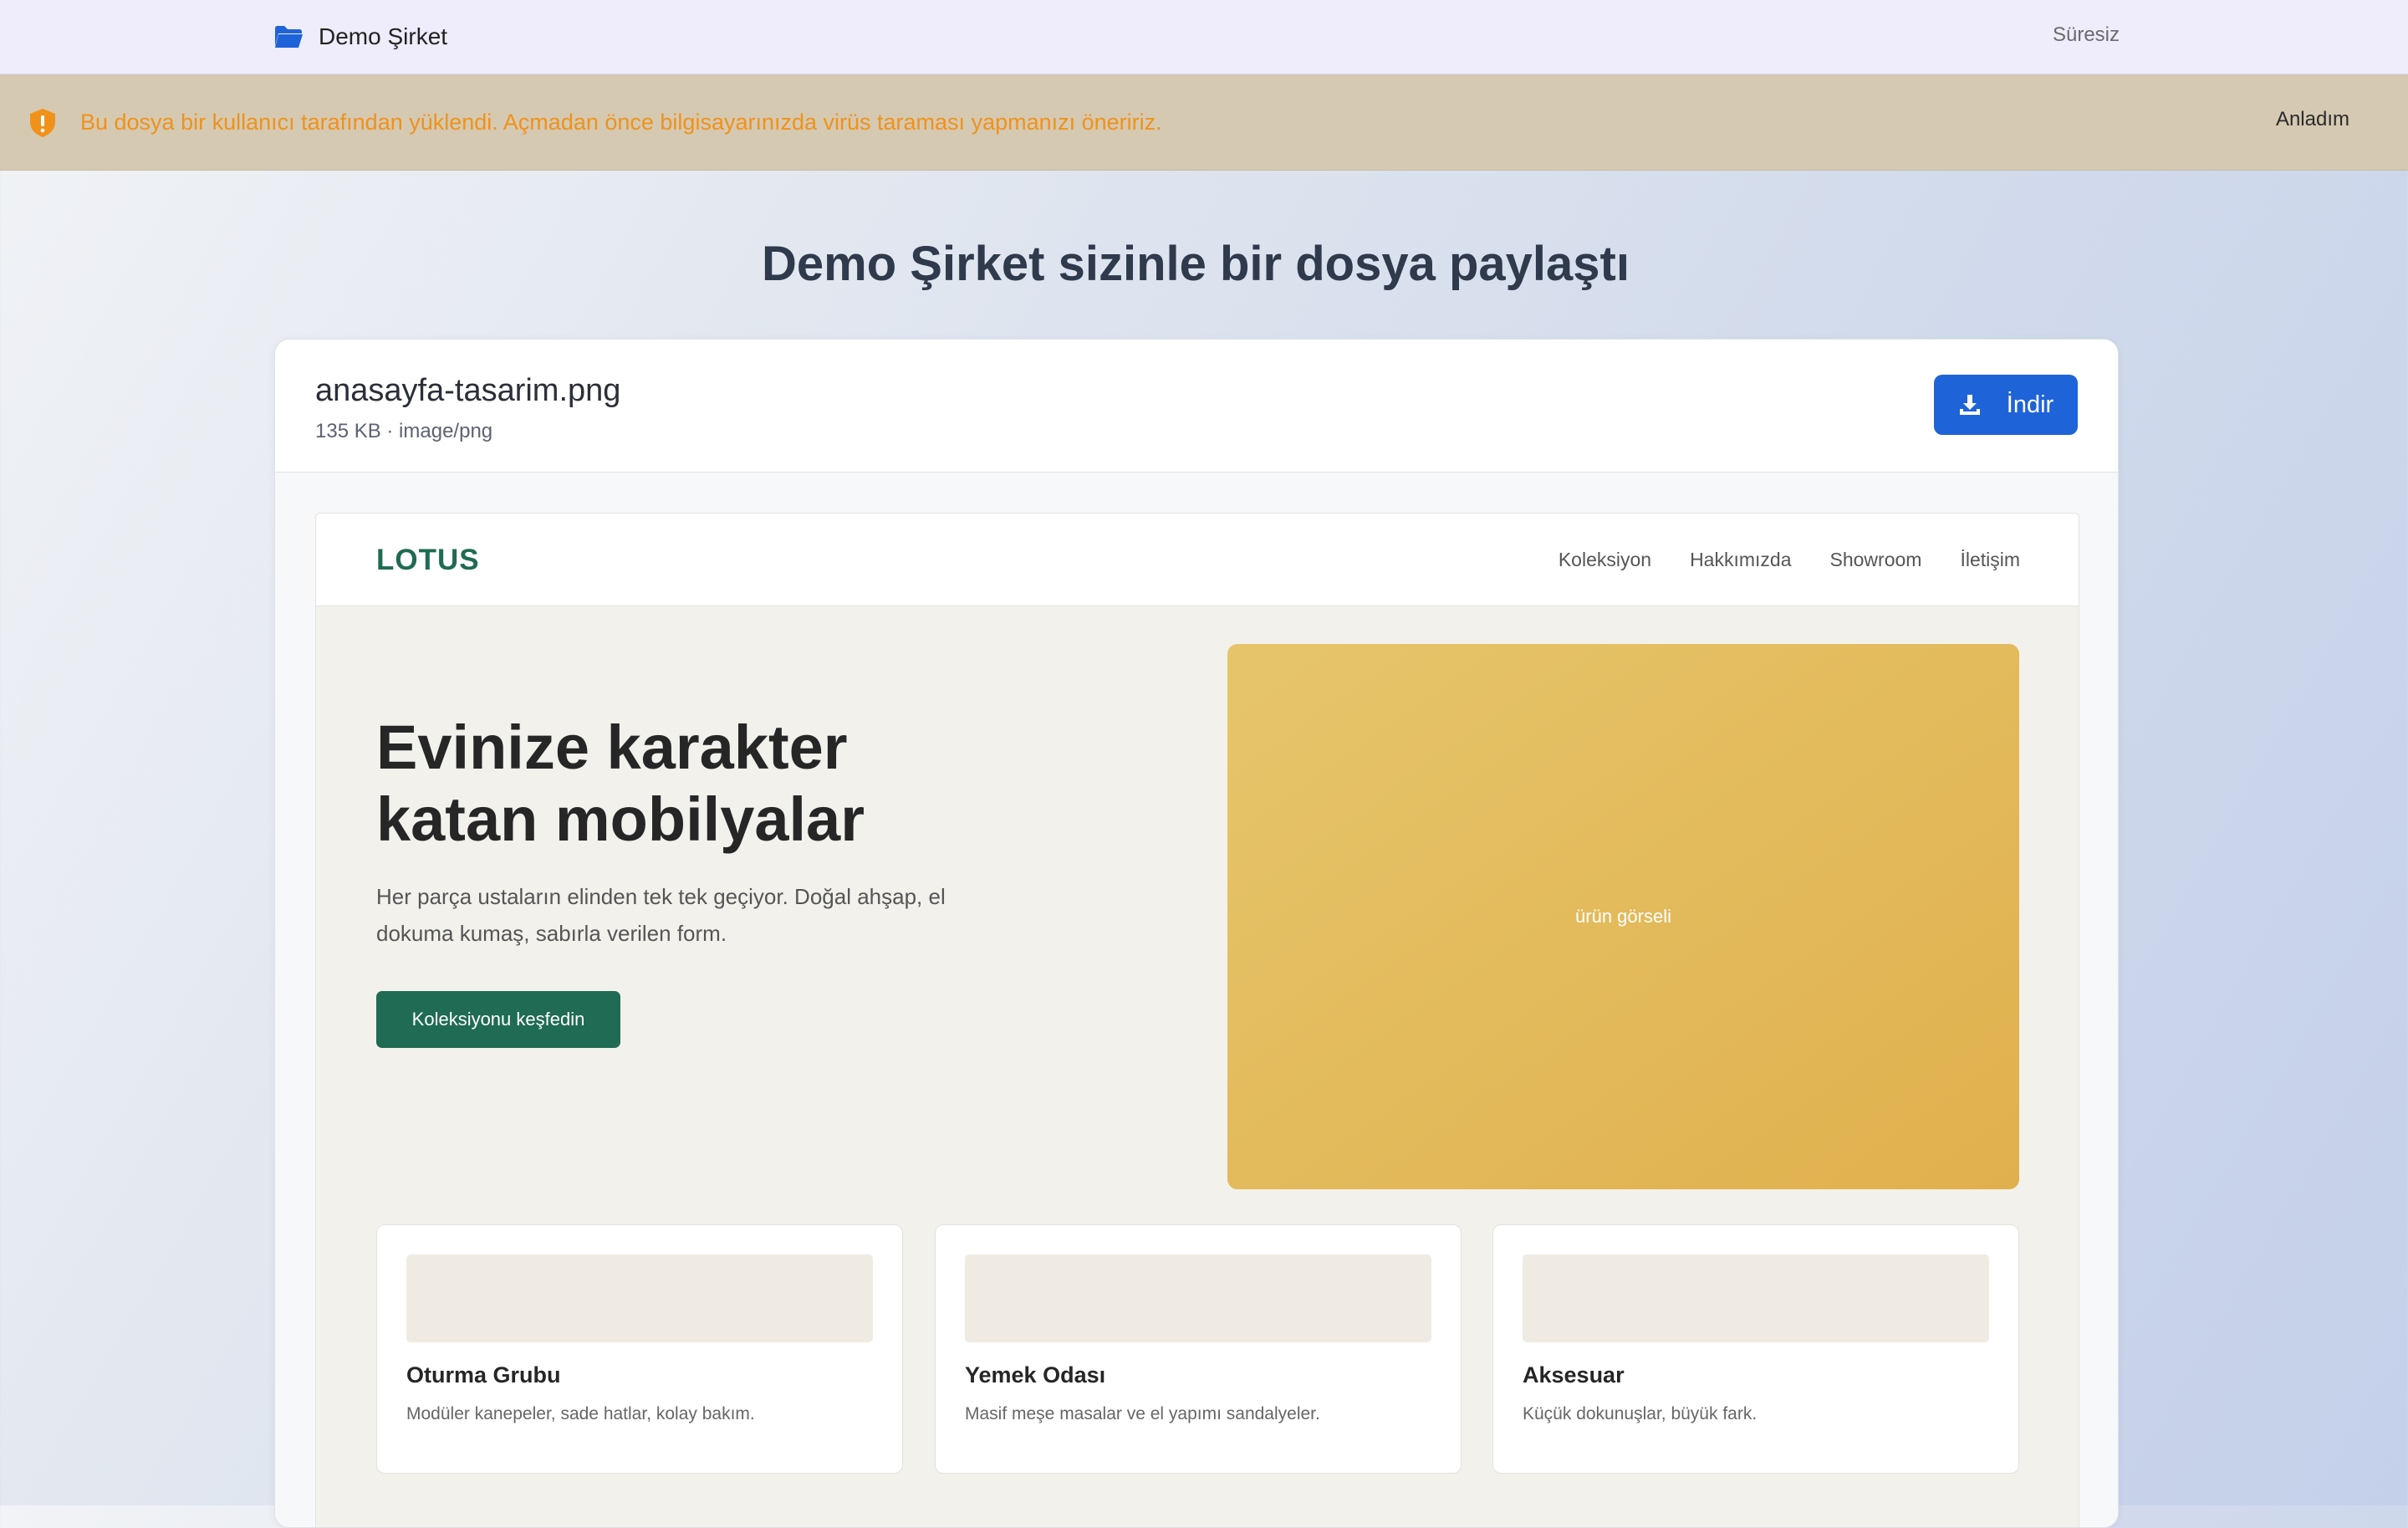 The image size is (2408, 1528). I want to click on download-button: İndir, so click(2006, 405).